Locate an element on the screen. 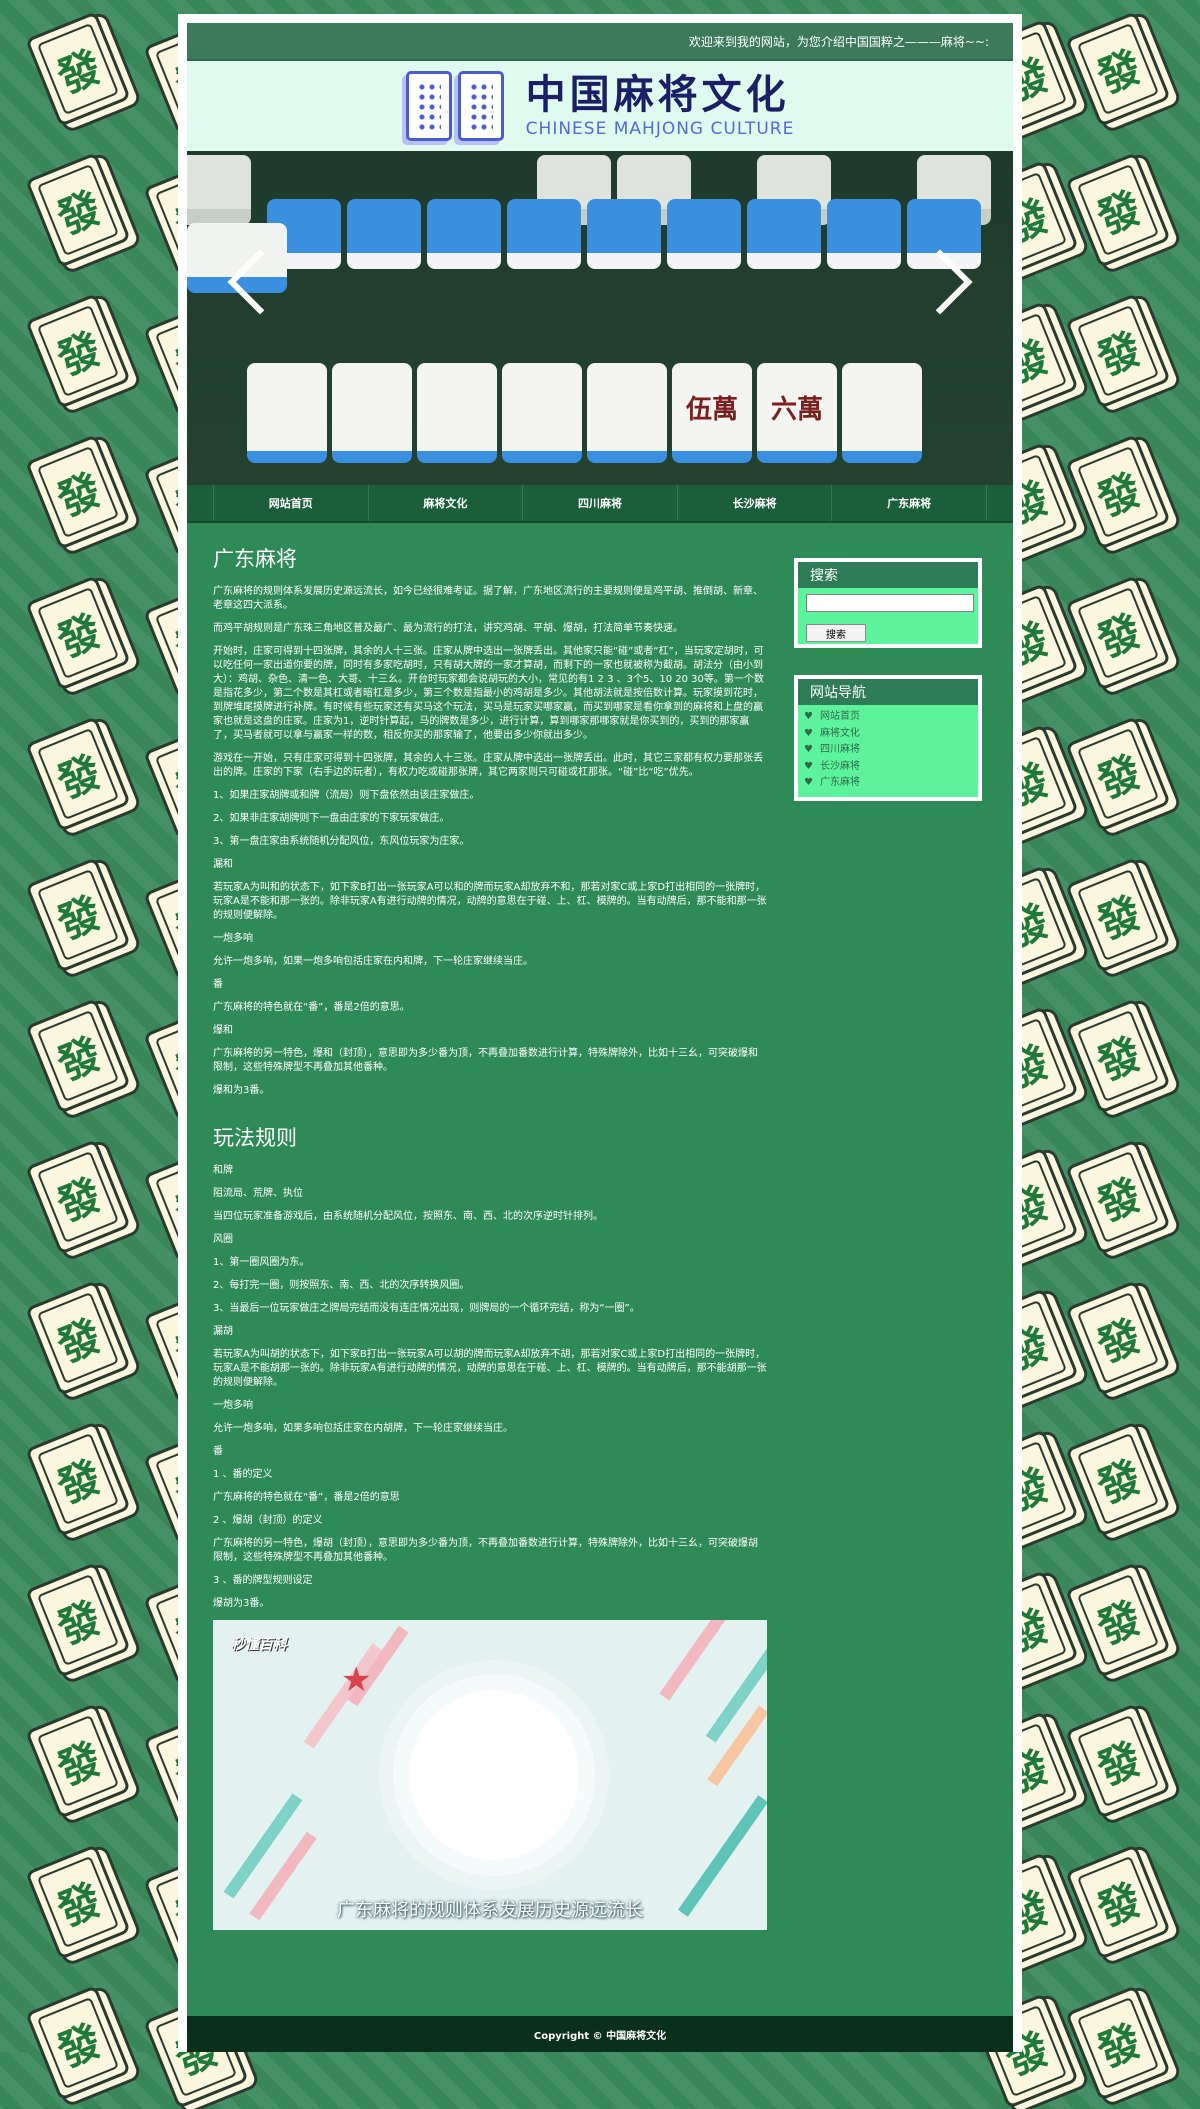  content-paragraph: 1 、番的定义 is located at coordinates (243, 1474).